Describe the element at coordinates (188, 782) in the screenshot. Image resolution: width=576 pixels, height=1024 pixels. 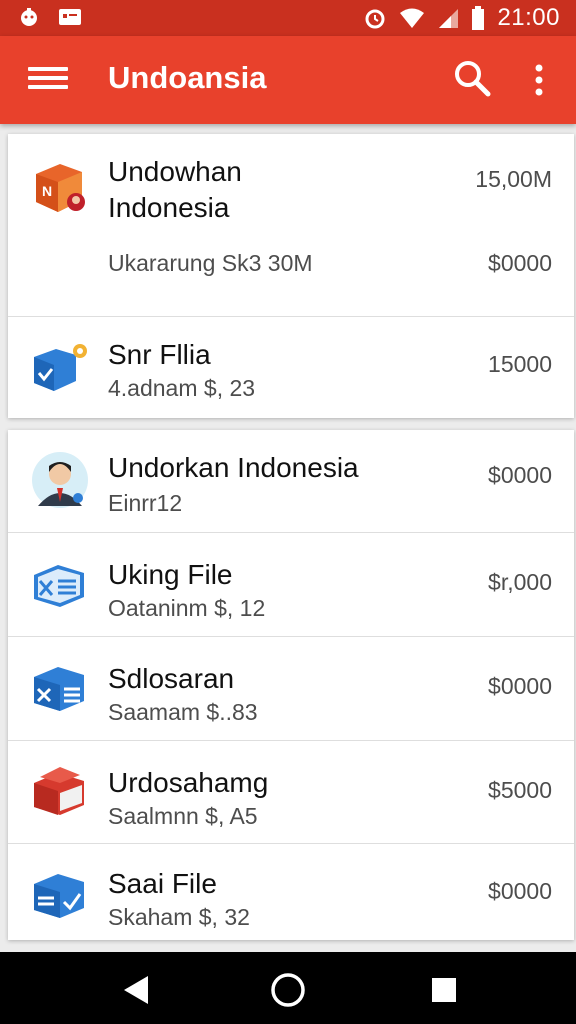
I see `item-title: Urdosahamg` at that location.